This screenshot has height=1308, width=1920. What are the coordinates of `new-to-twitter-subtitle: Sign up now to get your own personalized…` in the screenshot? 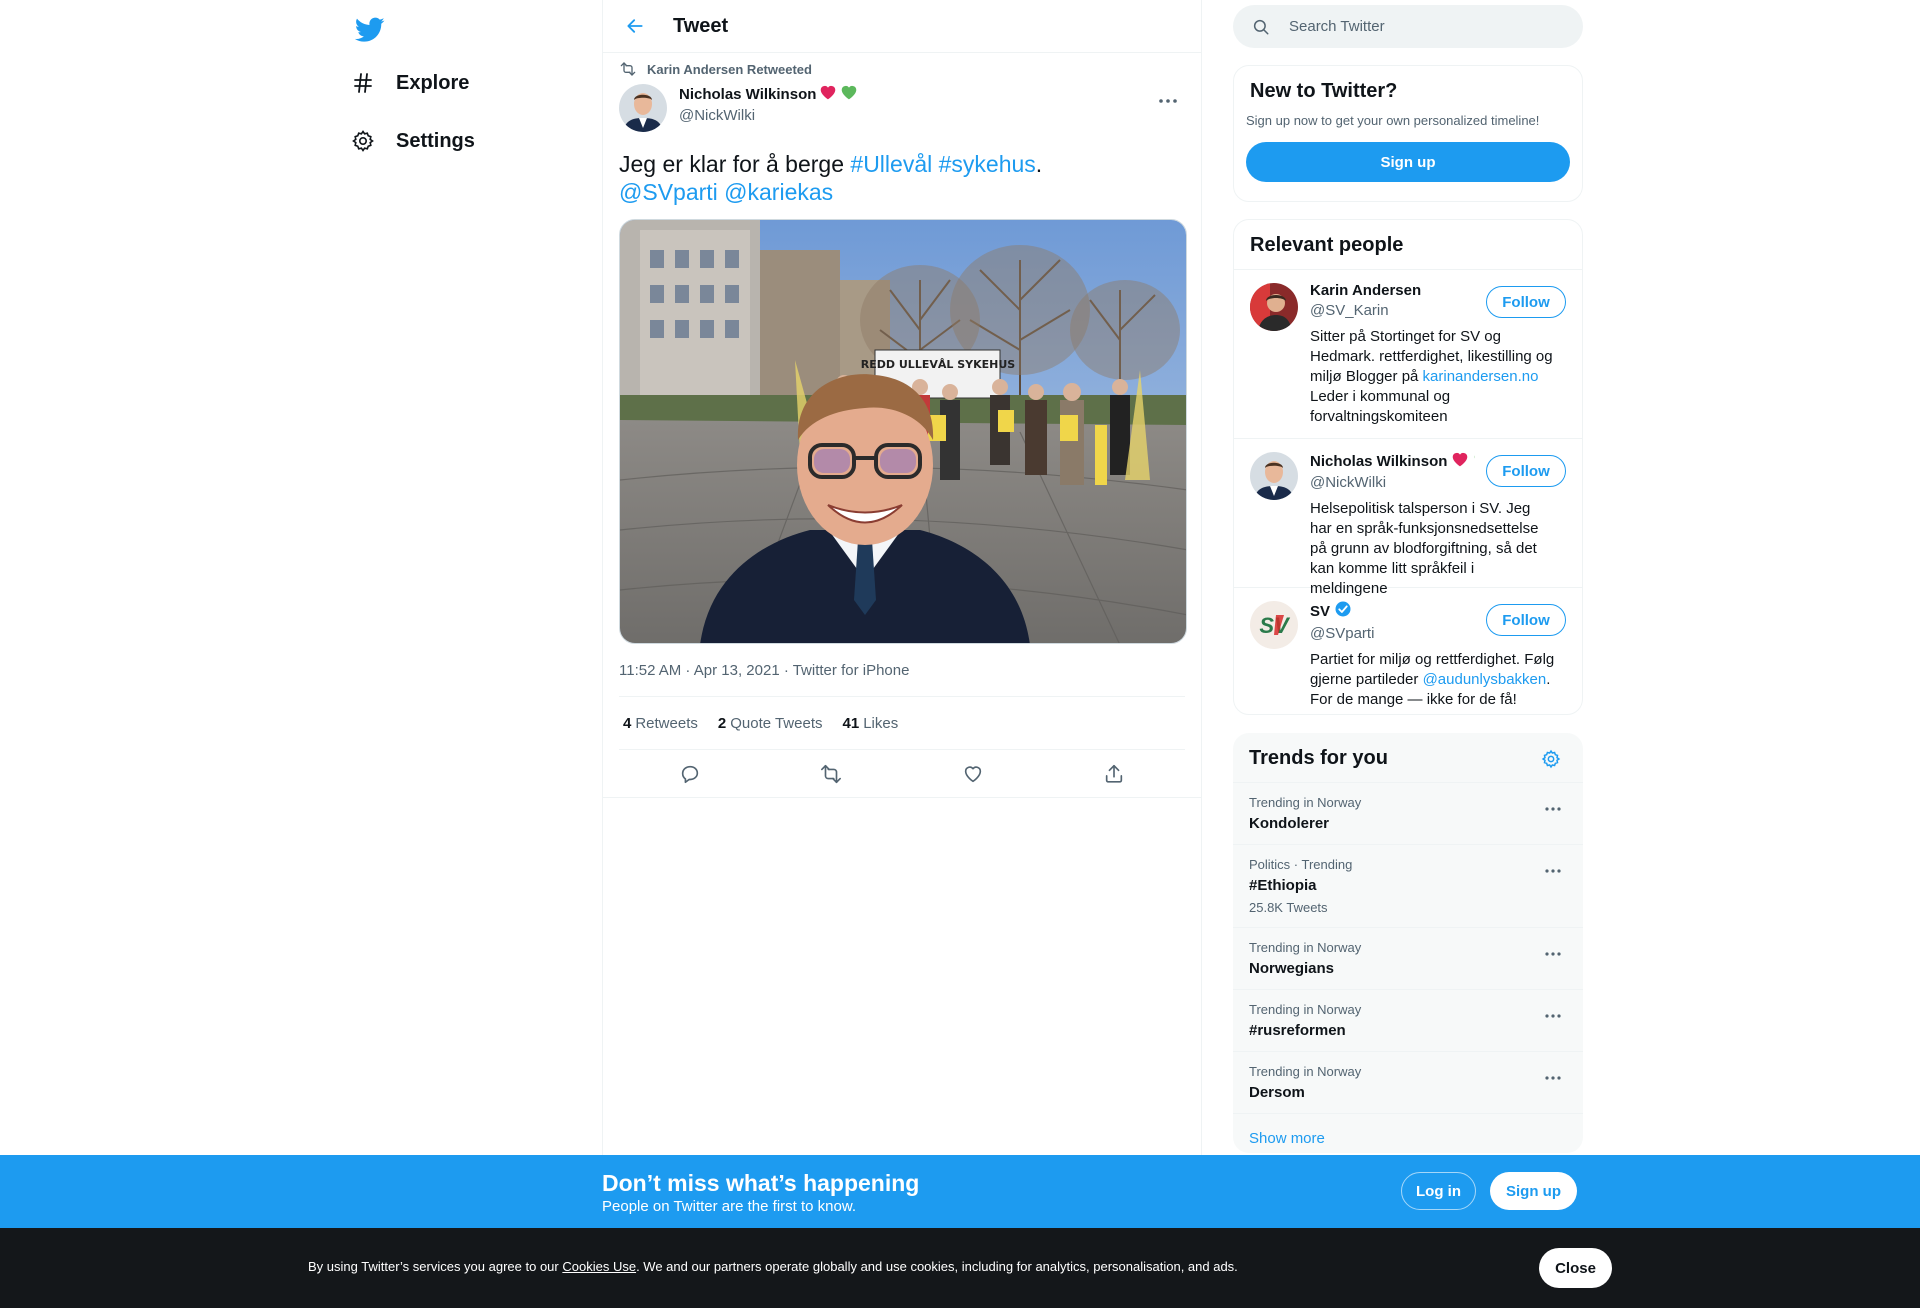 It's located at (1393, 120).